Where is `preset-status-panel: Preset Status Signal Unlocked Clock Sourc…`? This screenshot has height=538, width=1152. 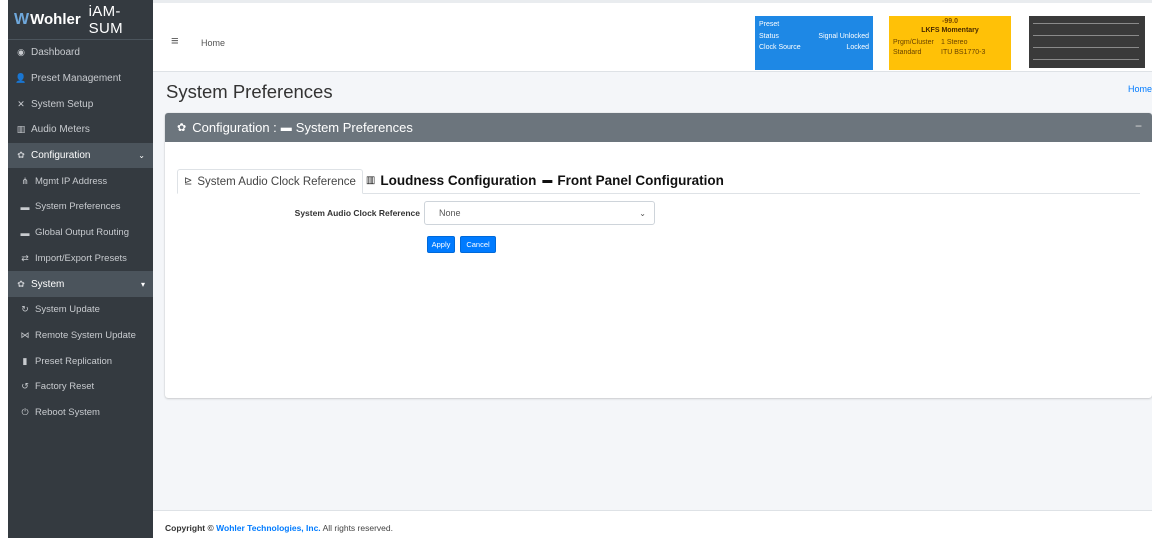
preset-status-panel: Preset Status Signal Unlocked Clock Sourc… is located at coordinates (814, 43).